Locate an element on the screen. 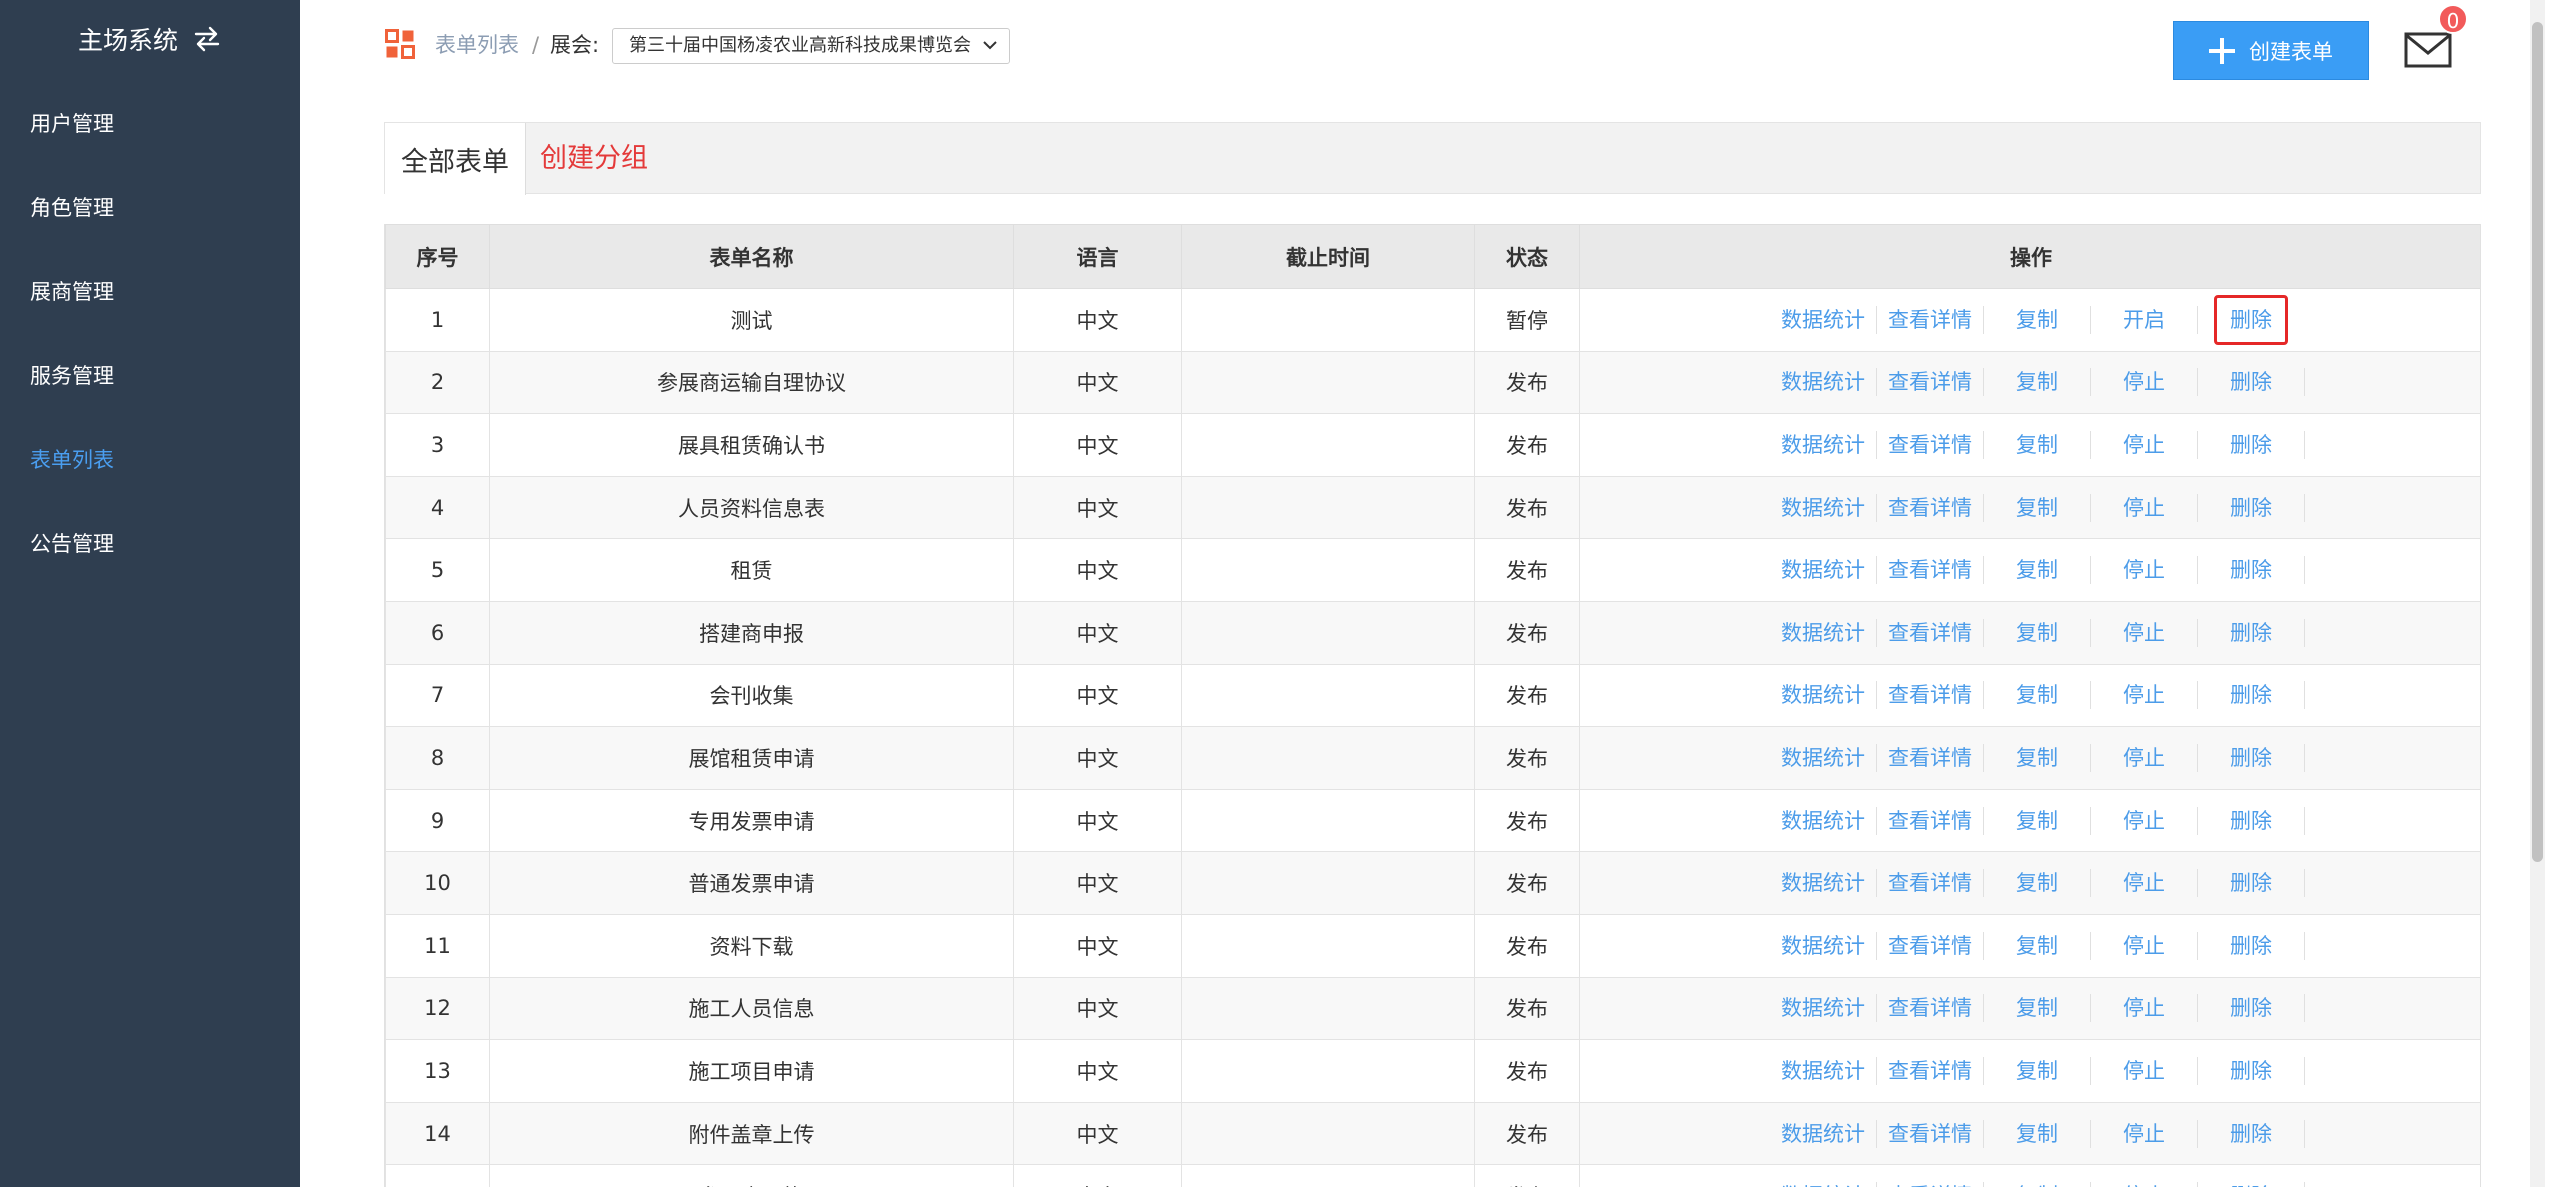 This screenshot has width=2560, height=1187. mail-button: 0 is located at coordinates (2439, 42).